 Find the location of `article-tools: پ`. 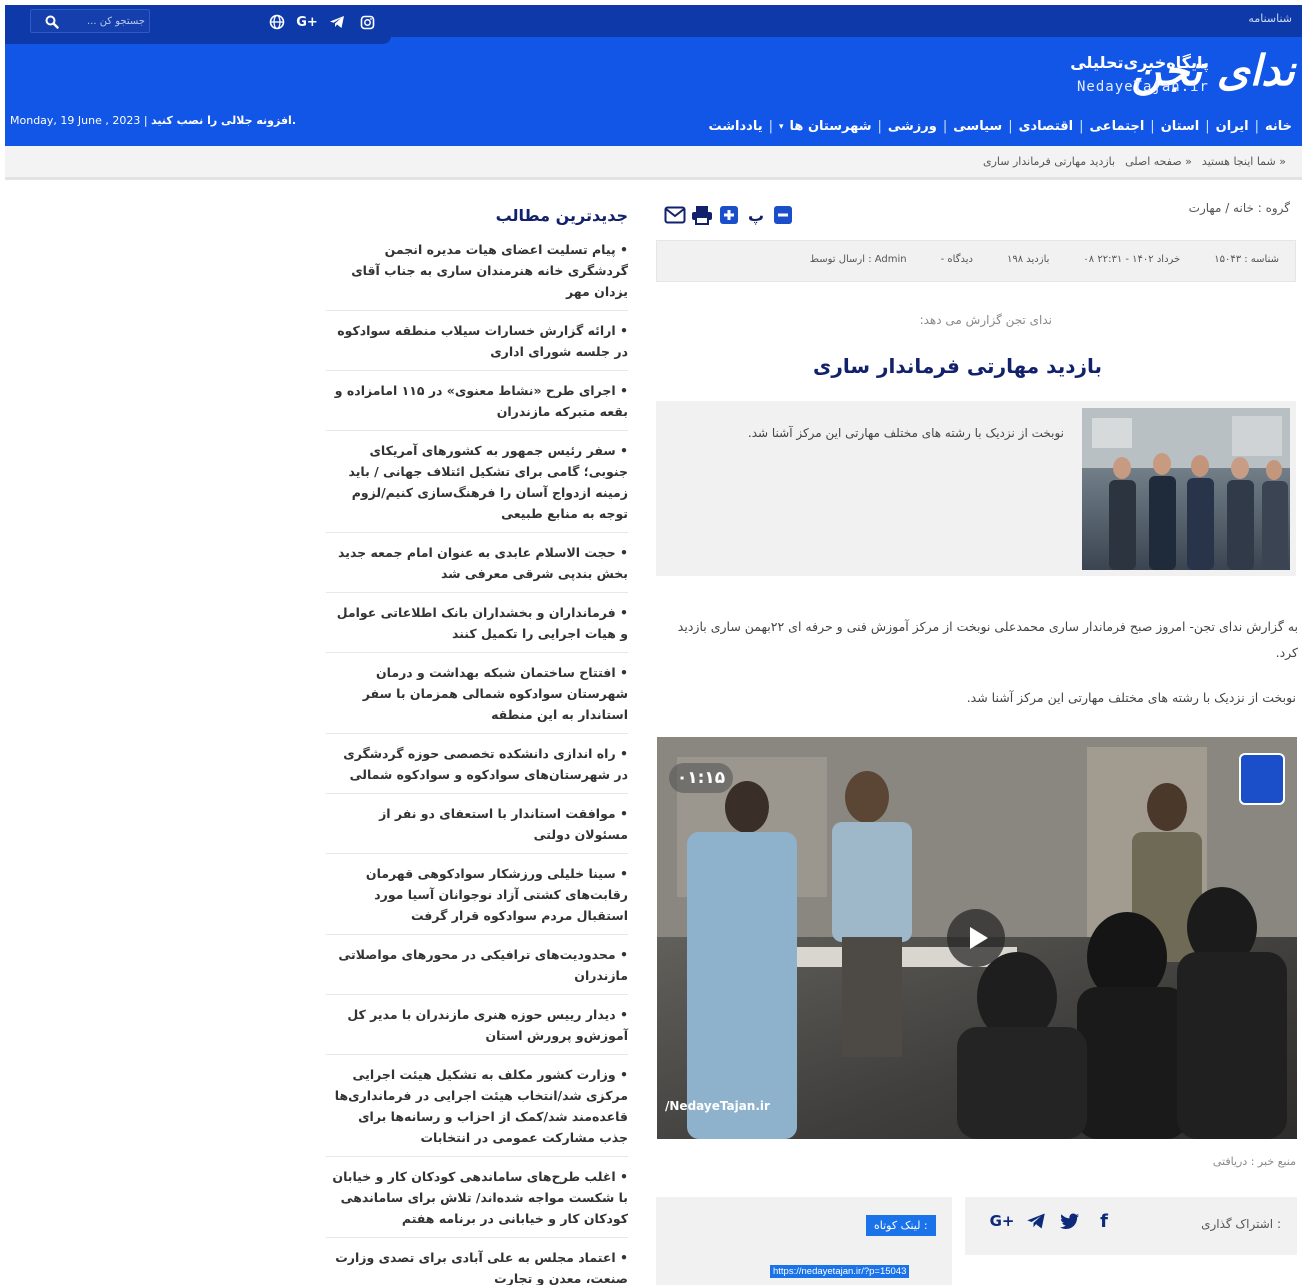

article-tools: پ is located at coordinates (729, 215).